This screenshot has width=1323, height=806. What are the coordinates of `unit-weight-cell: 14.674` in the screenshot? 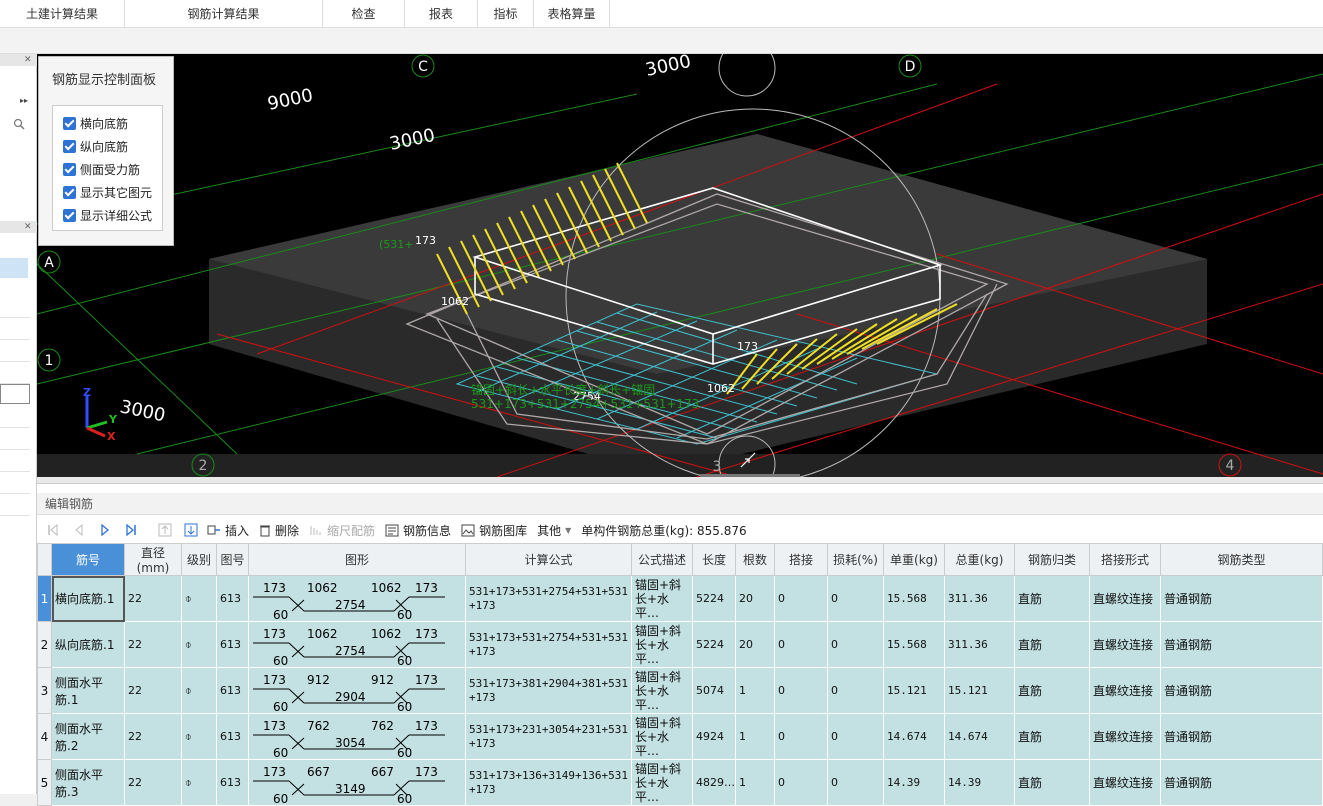 It's located at (914, 736).